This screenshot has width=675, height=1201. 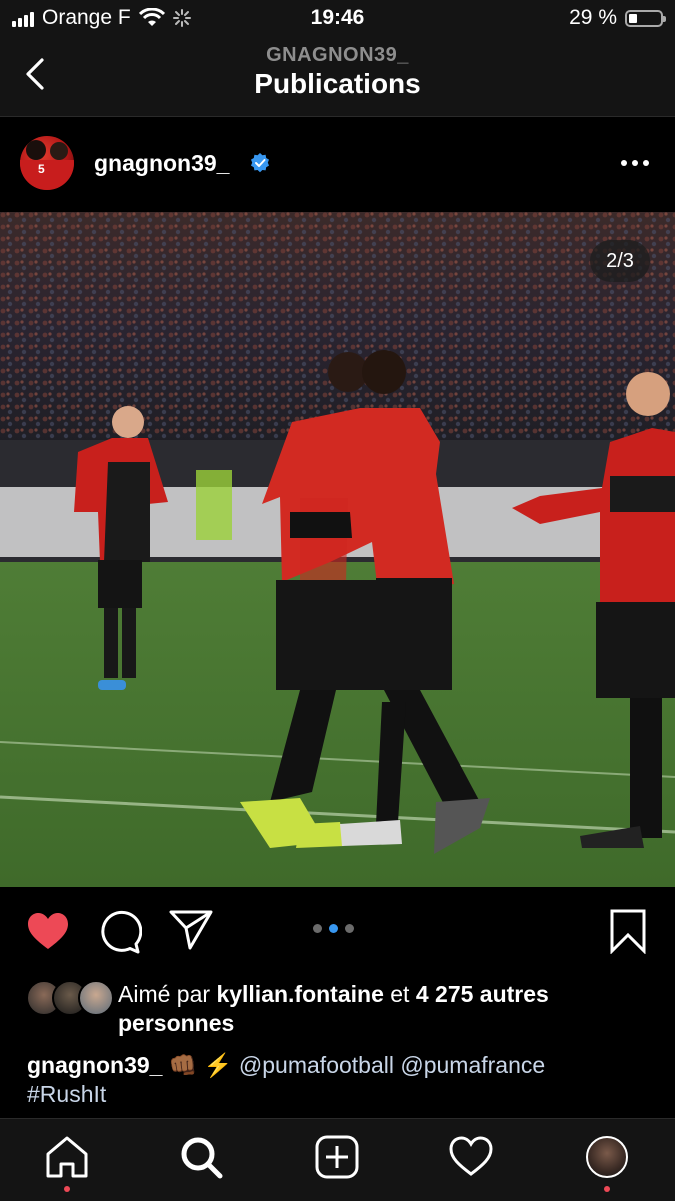 I want to click on more-icon, so click(x=635, y=163).